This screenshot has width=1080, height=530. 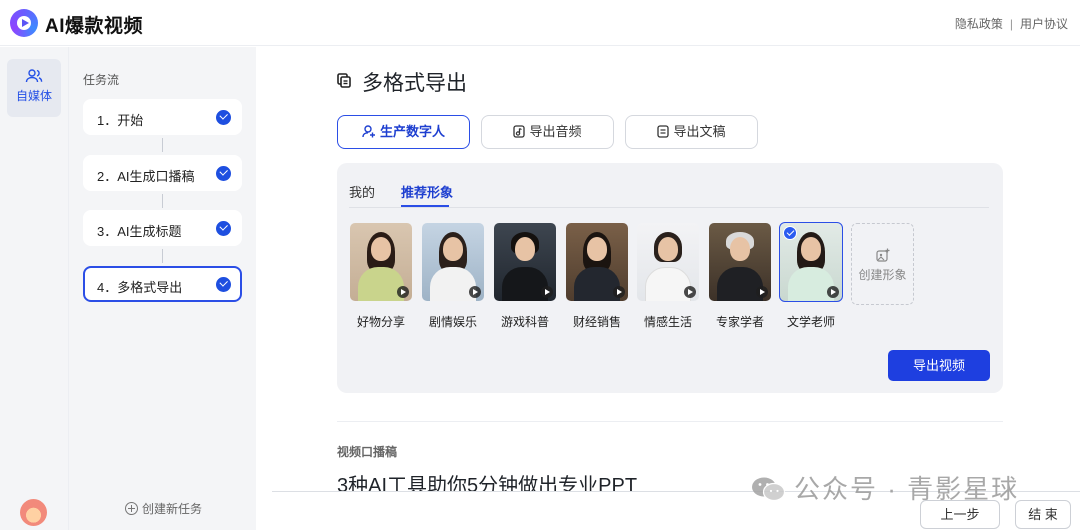 I want to click on plus-circle-icon, so click(x=131, y=508).